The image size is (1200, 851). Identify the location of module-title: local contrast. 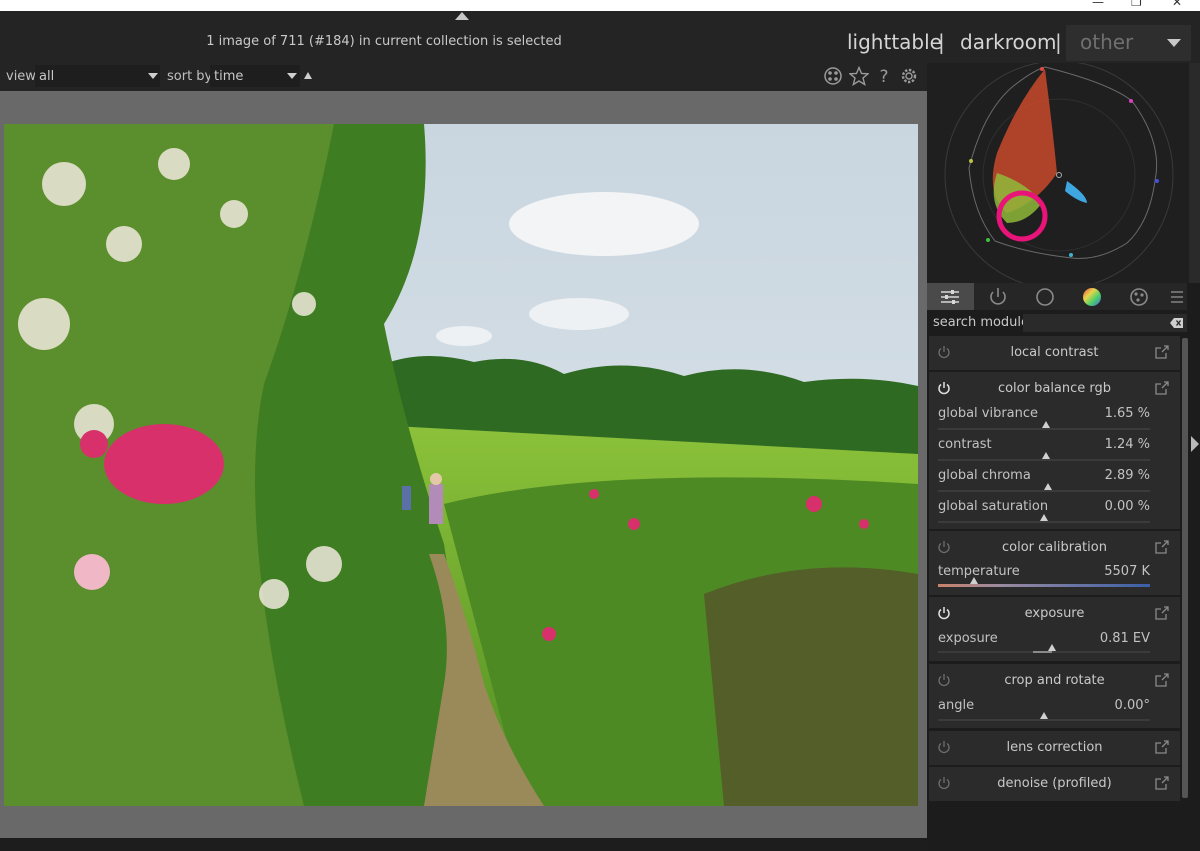
(1054, 352).